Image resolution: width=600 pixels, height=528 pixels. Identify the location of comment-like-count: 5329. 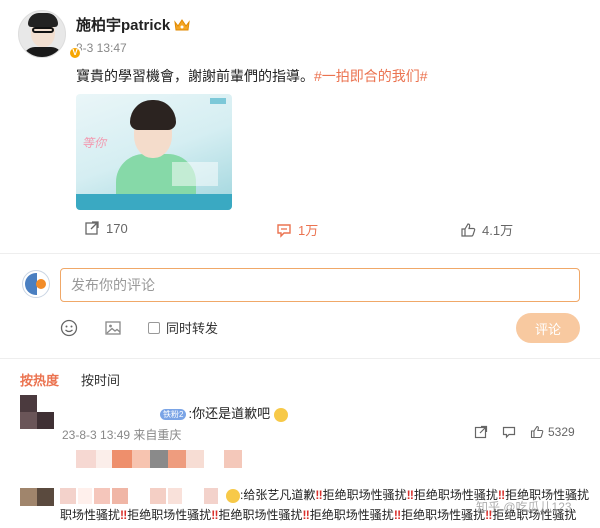
(561, 432).